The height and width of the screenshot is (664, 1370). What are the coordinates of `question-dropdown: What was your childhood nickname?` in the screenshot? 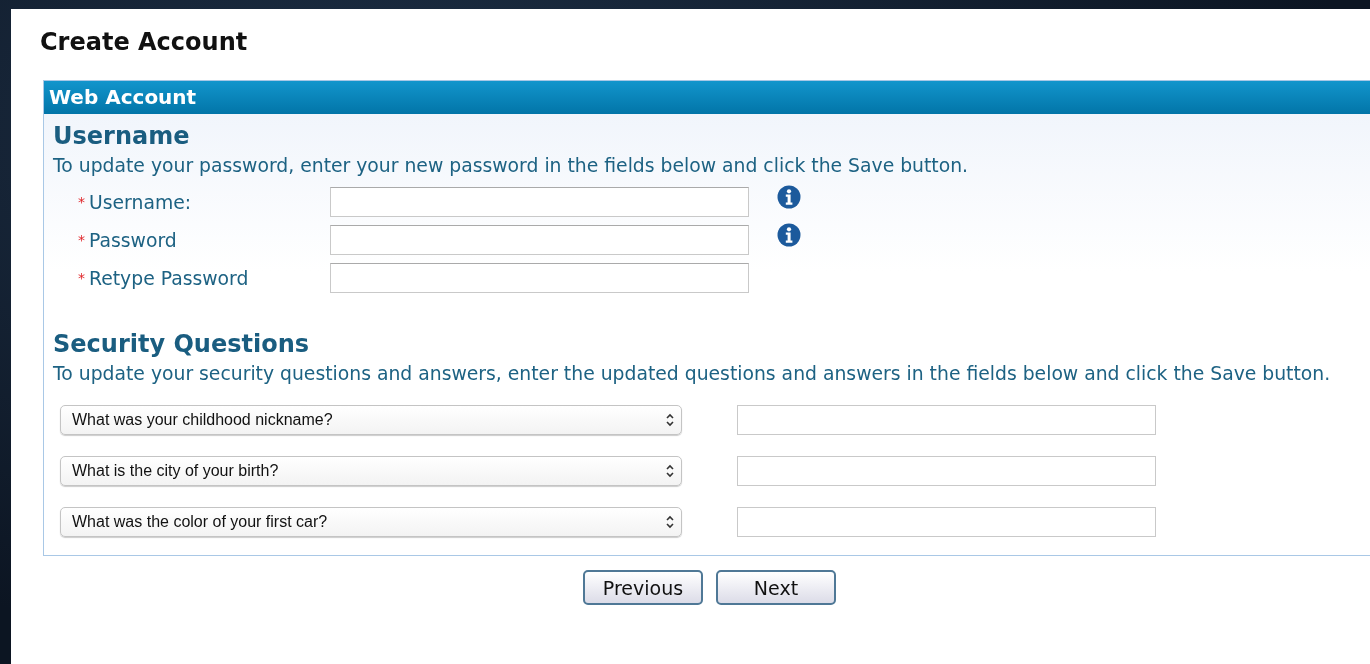 It's located at (371, 420).